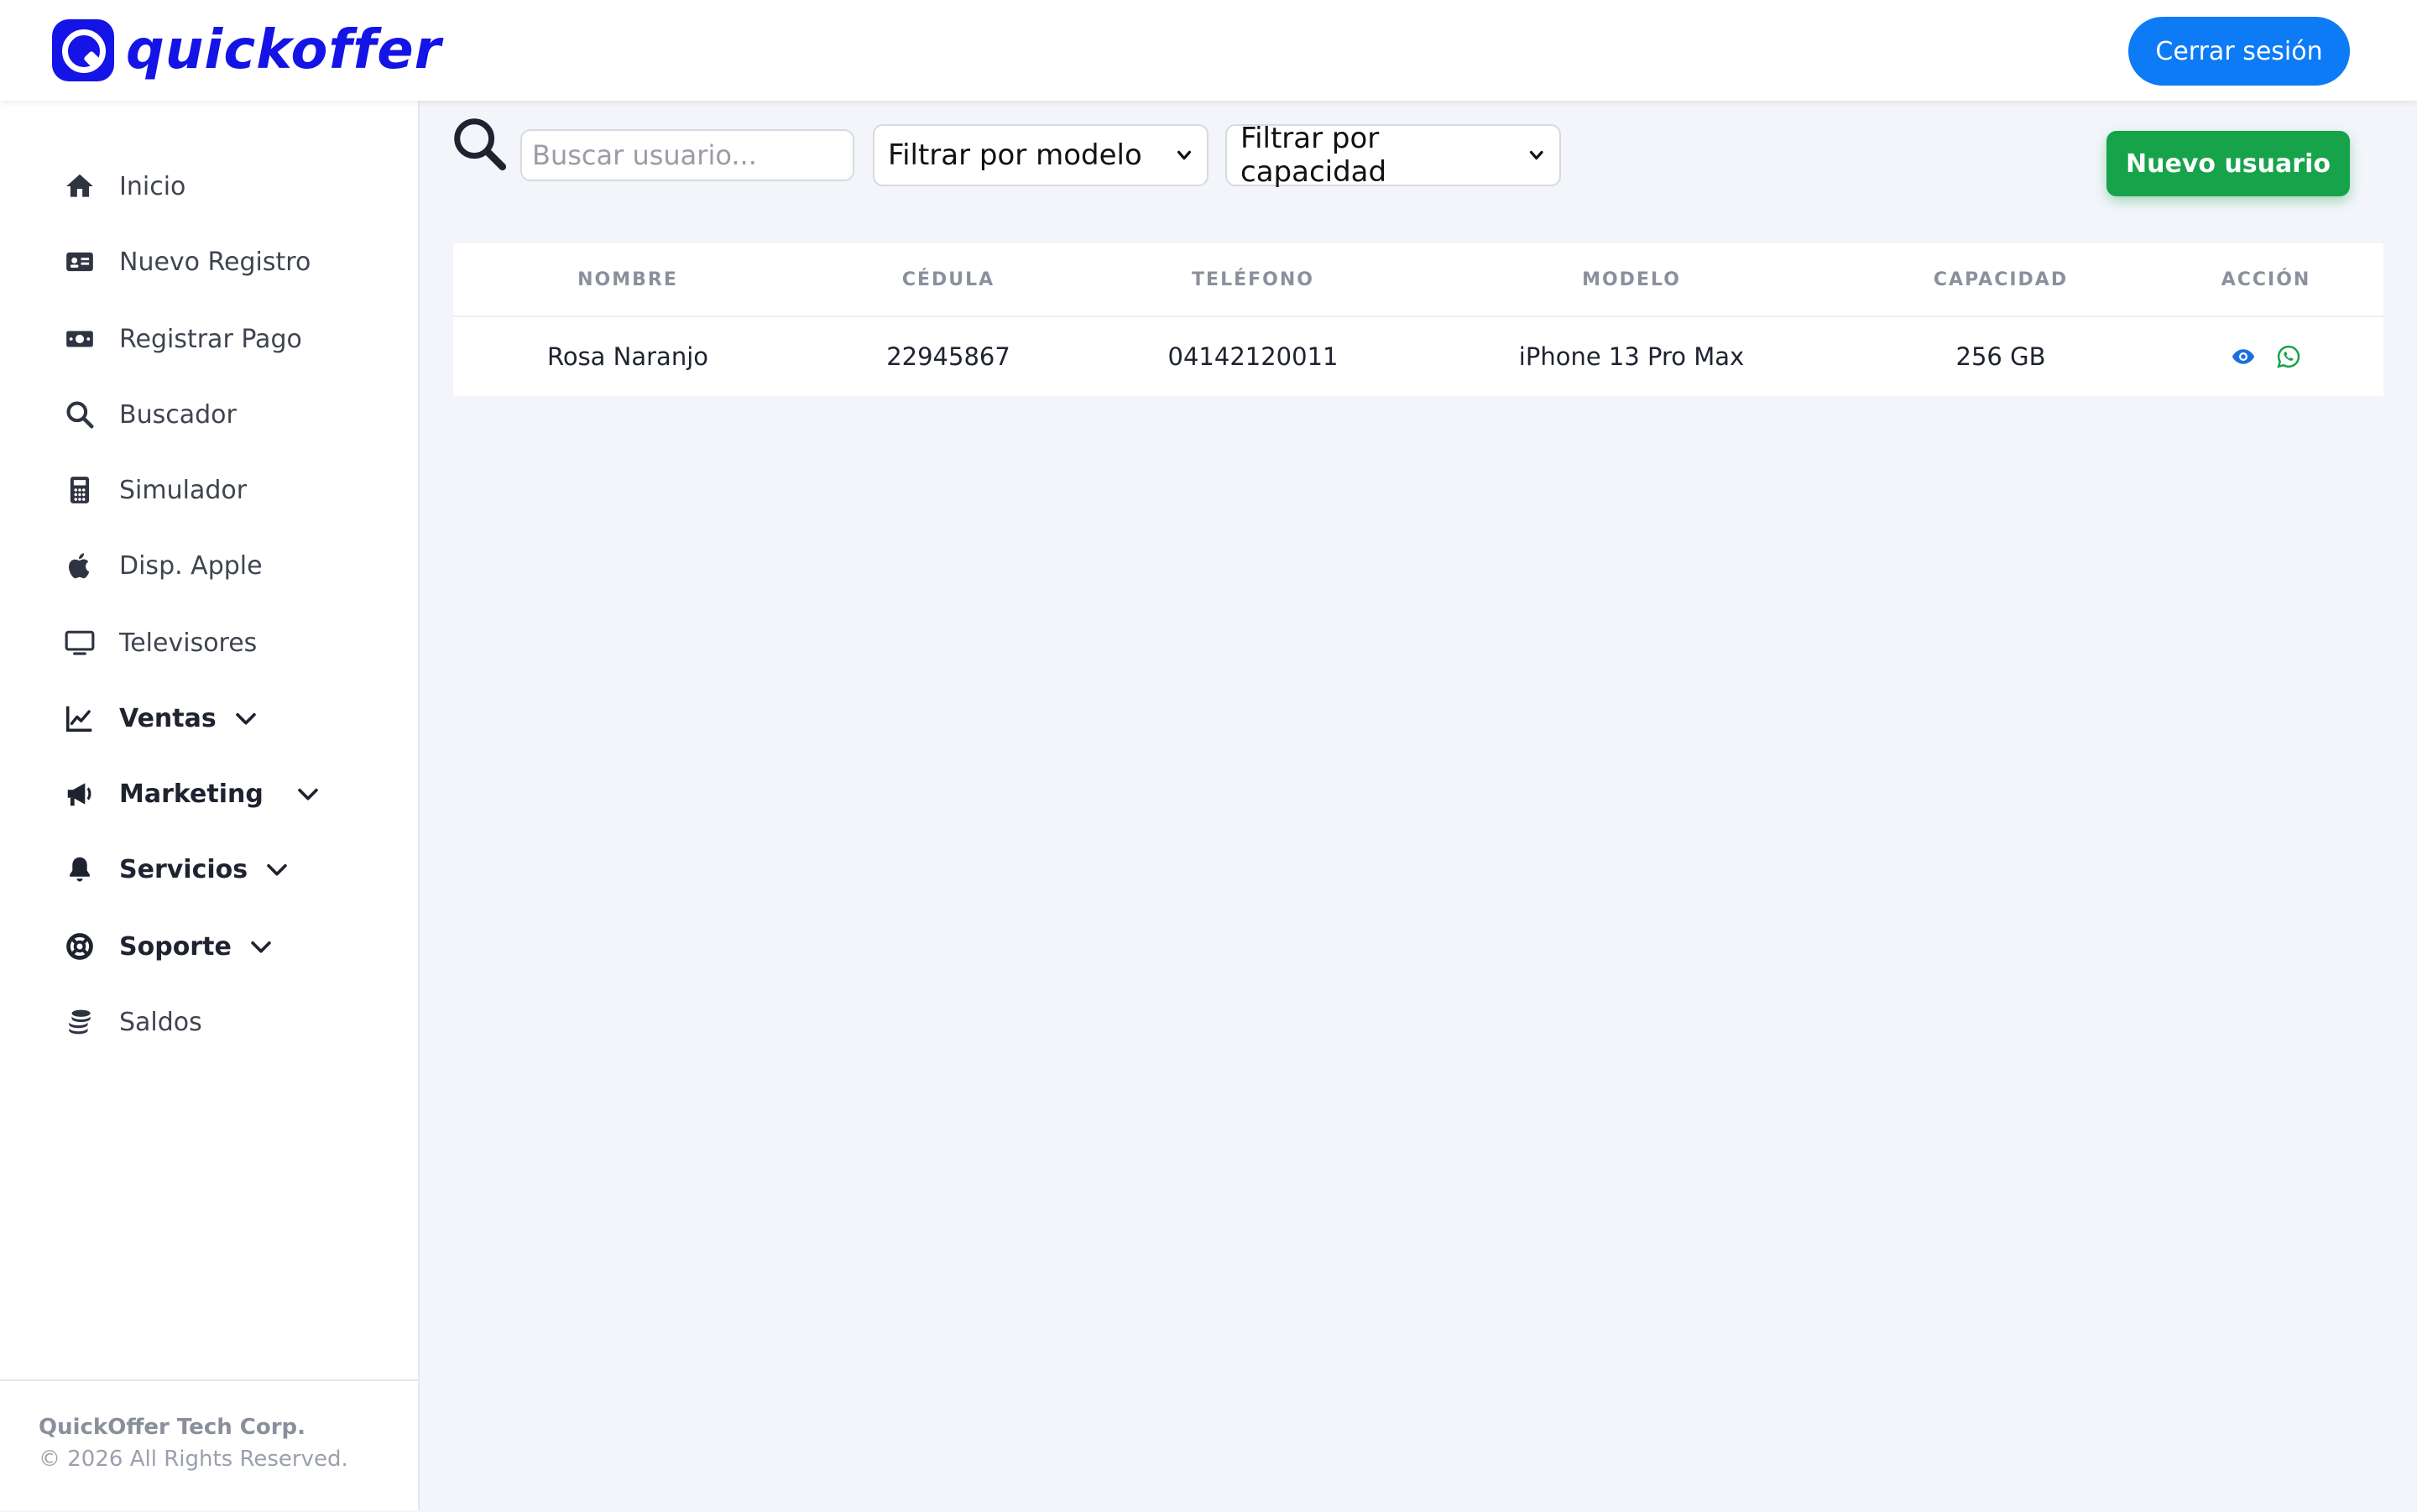 This screenshot has width=2417, height=1512. I want to click on filter-capacity-select: Filtrar por capacidad, so click(1393, 156).